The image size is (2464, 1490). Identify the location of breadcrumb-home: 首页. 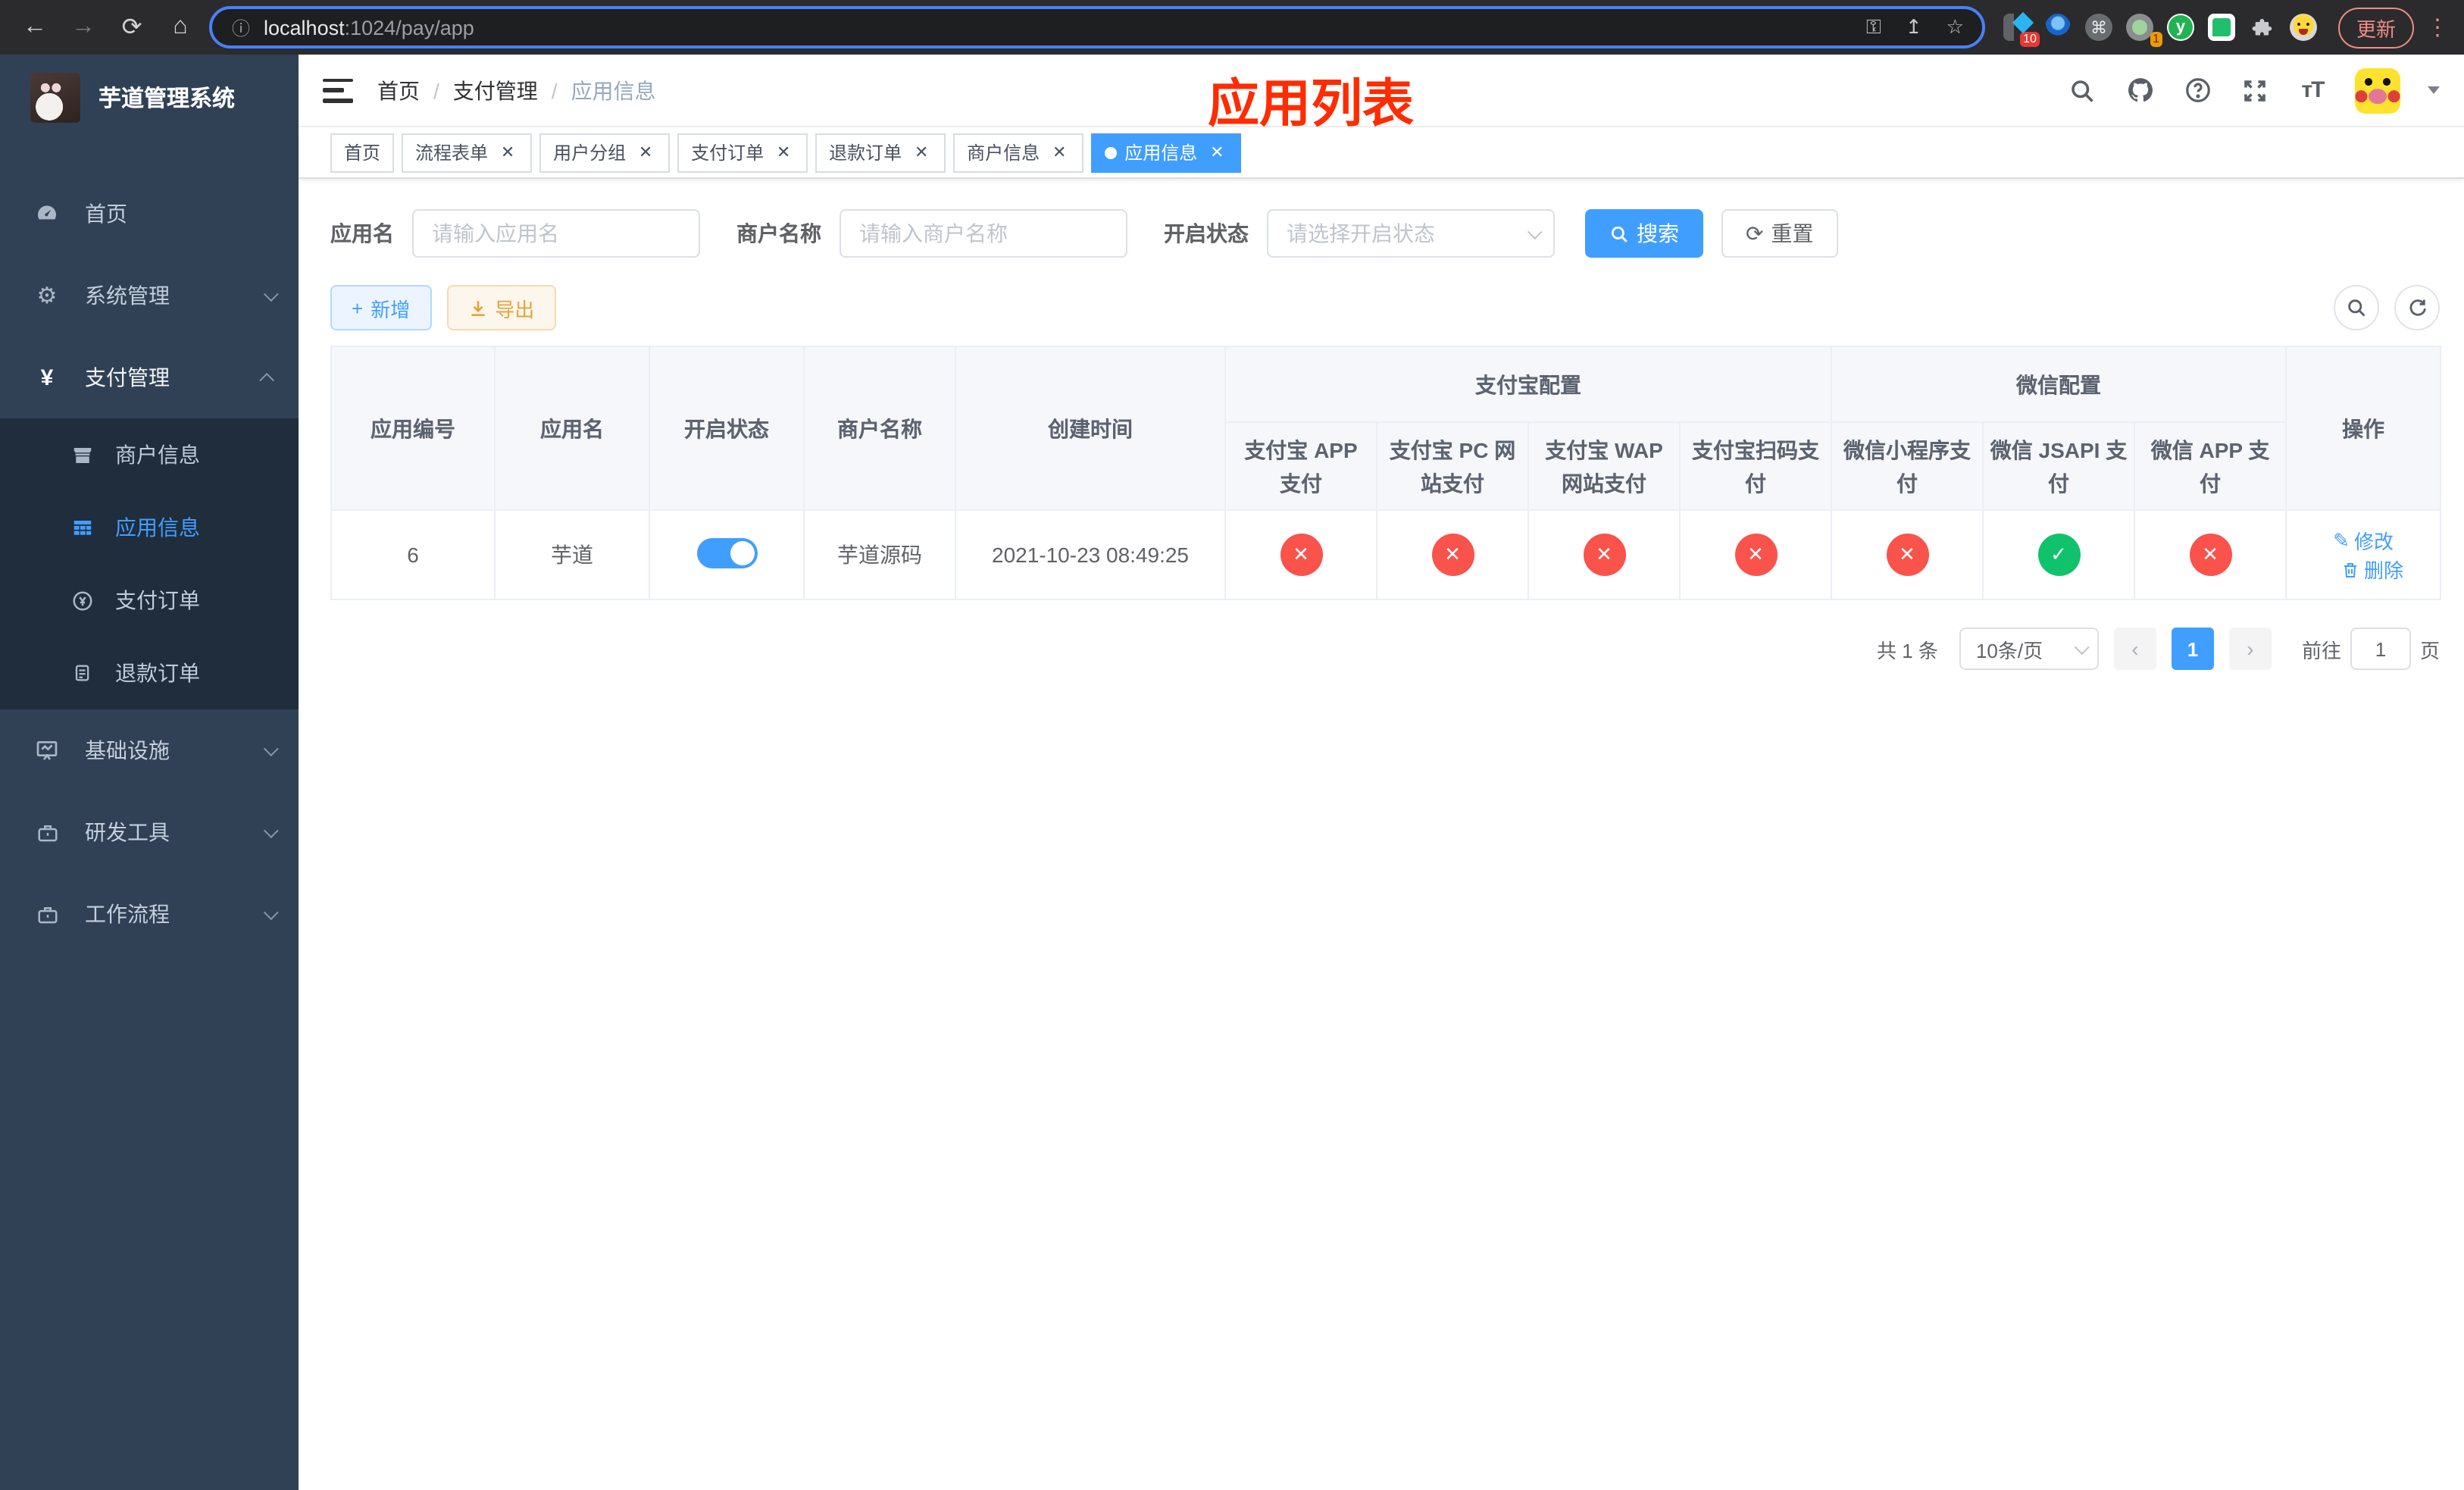
(398, 90).